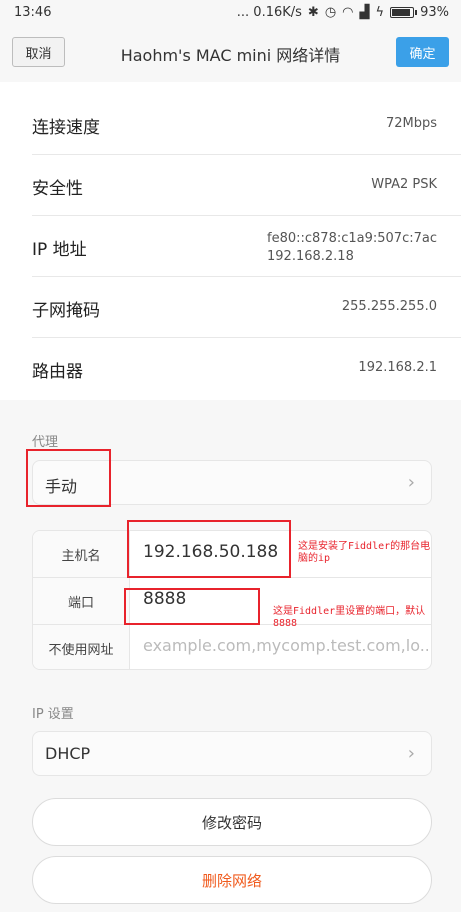 The height and width of the screenshot is (912, 461). What do you see at coordinates (349, 618) in the screenshot?
I see `annotation-port-note: 这是Fiddler里设置的端口，默认 8888` at bounding box center [349, 618].